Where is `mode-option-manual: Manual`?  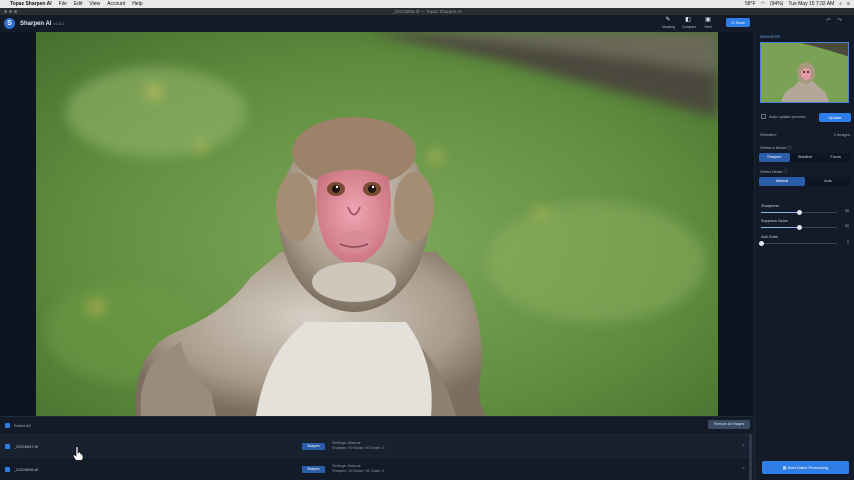 mode-option-manual: Manual is located at coordinates (782, 181).